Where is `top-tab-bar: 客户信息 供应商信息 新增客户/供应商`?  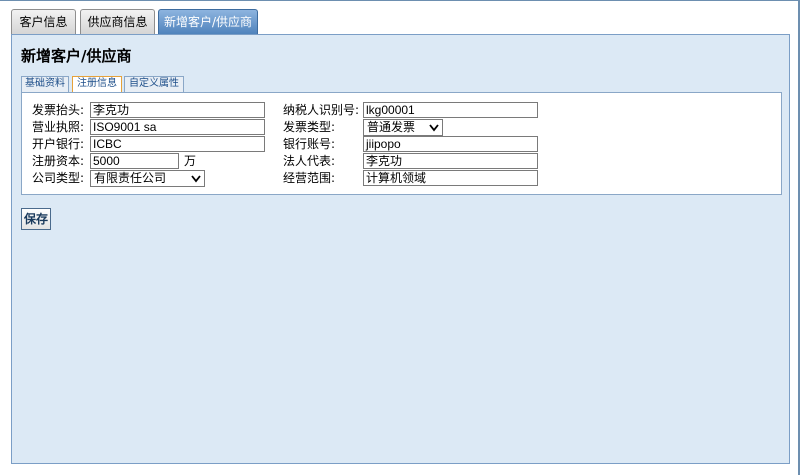 top-tab-bar: 客户信息 供应商信息 新增客户/供应商 is located at coordinates (400, 18).